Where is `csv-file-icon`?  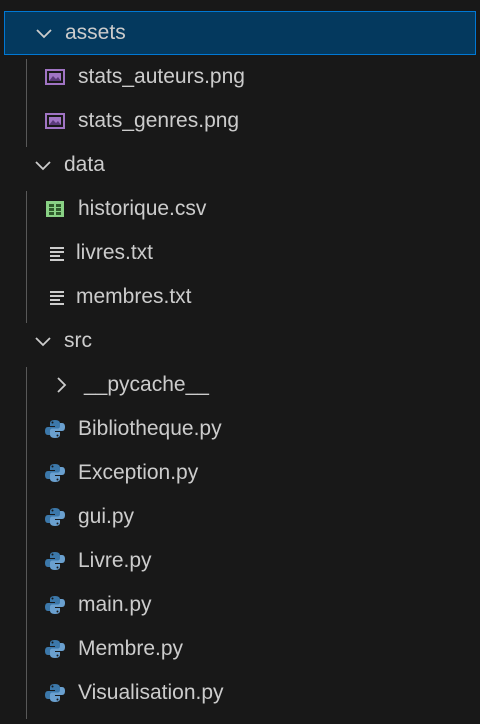
csv-file-icon is located at coordinates (55, 209).